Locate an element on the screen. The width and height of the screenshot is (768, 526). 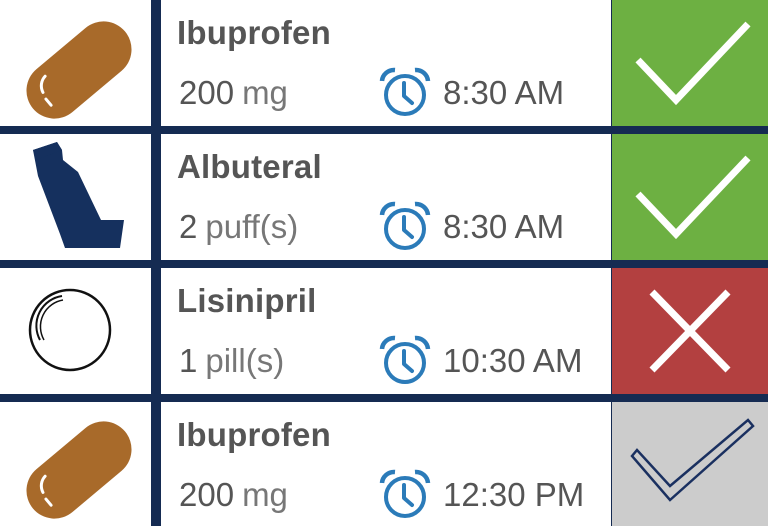
pending-status-button is located at coordinates (690, 464).